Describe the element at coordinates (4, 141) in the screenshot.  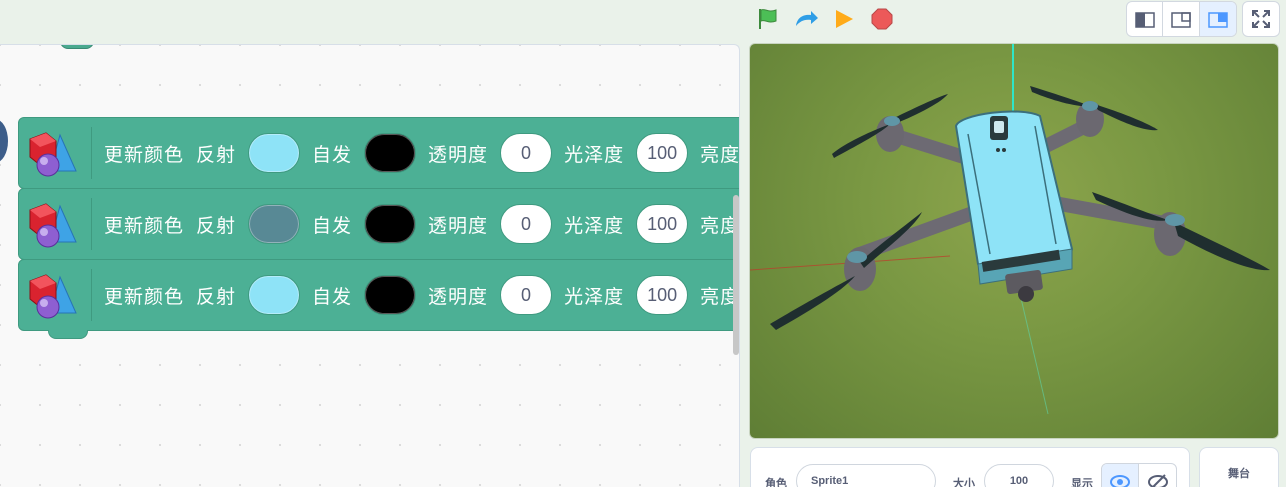
I see `category-indicator` at that location.